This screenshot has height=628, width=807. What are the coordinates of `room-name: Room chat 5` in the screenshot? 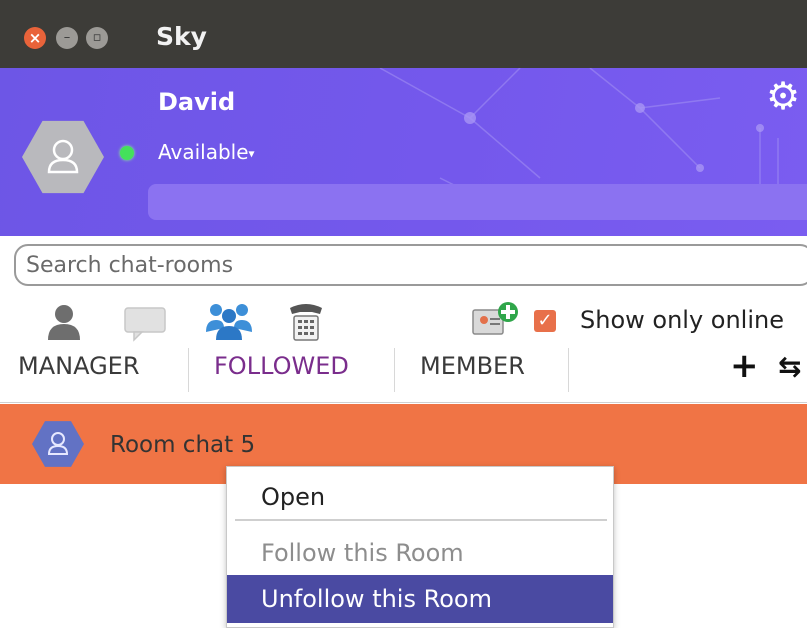 It's located at (183, 445).